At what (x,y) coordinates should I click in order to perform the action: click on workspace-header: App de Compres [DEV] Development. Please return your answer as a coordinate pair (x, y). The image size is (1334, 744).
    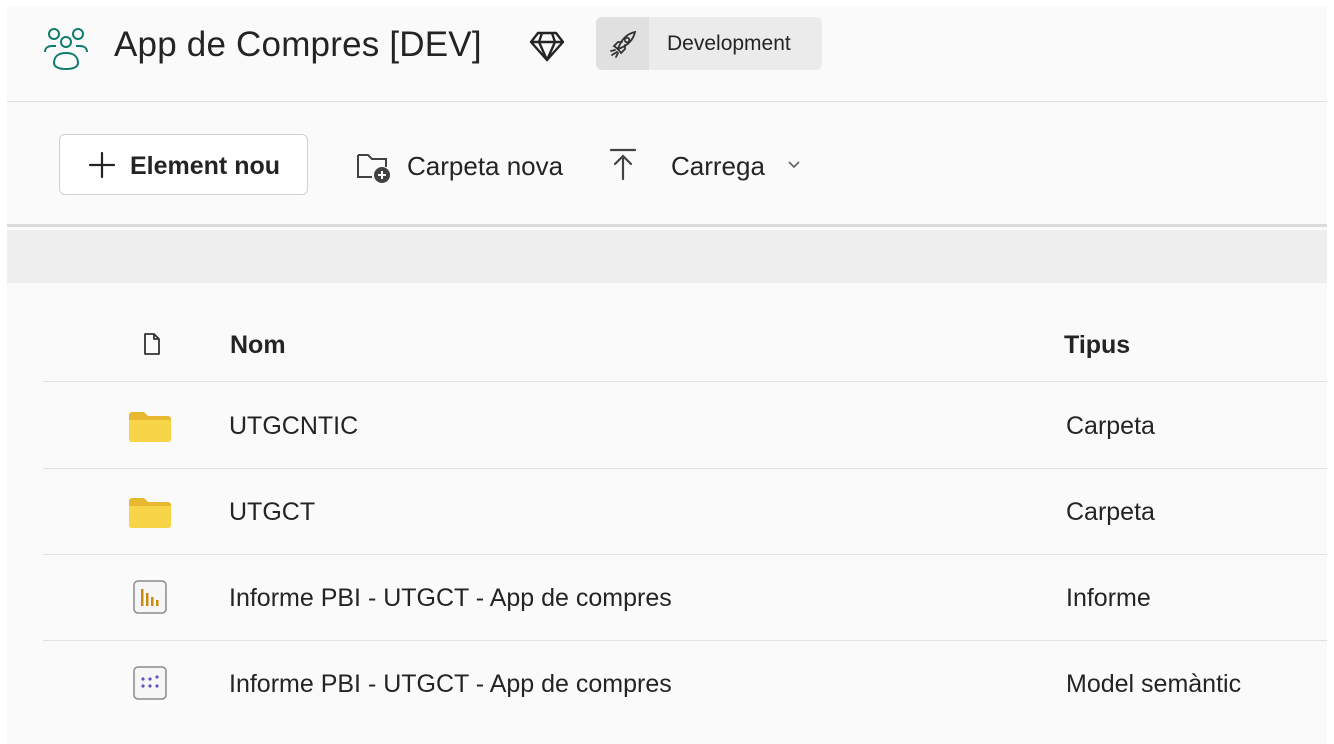
    Looking at the image, I should click on (667, 54).